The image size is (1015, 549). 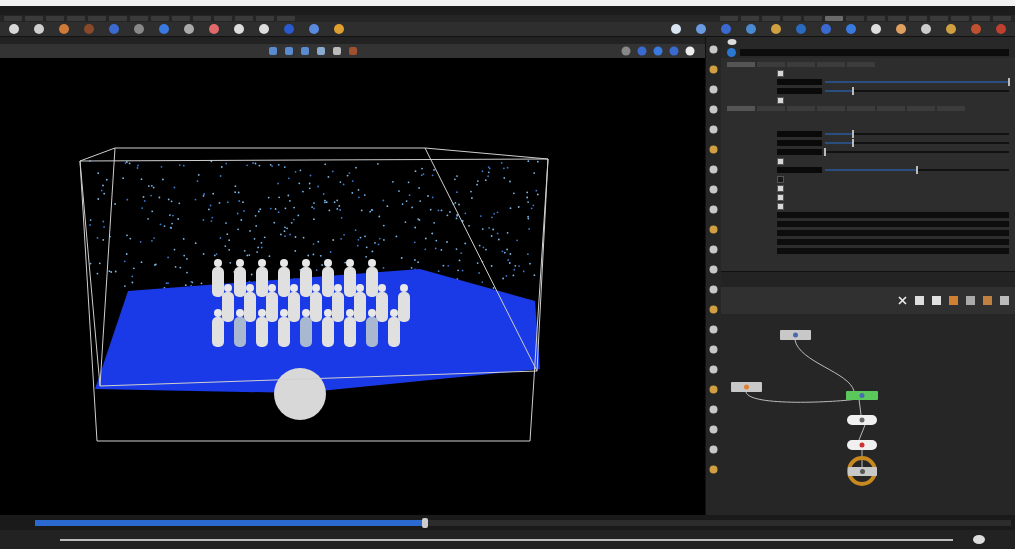 What do you see at coordinates (425, 522) in the screenshot?
I see `playhead` at bounding box center [425, 522].